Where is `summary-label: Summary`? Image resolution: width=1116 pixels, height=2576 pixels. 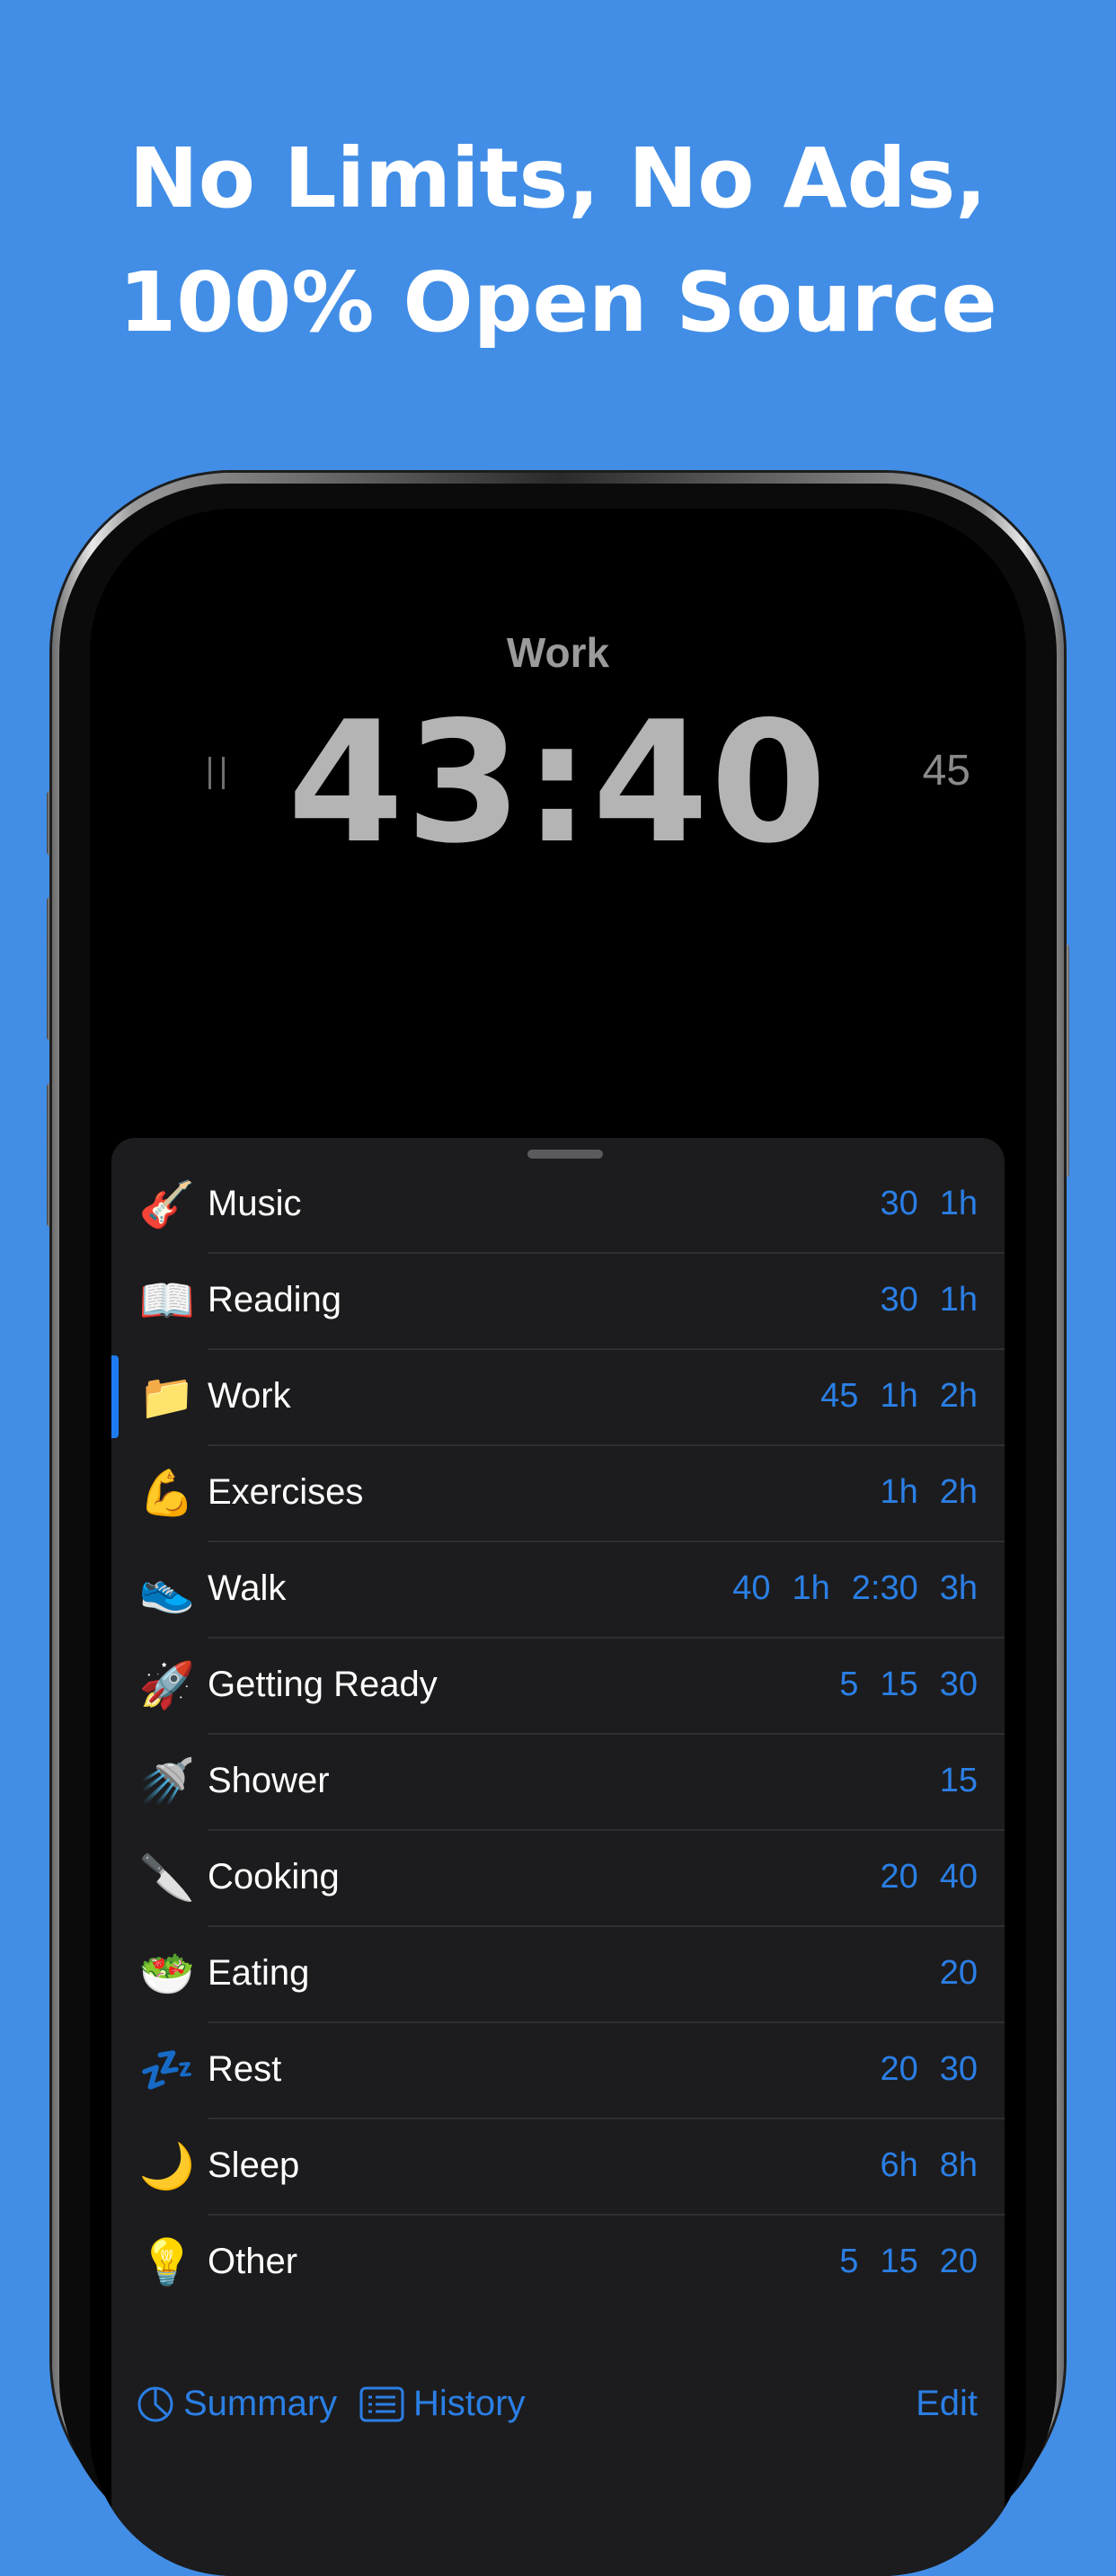
summary-label: Summary is located at coordinates (260, 2403).